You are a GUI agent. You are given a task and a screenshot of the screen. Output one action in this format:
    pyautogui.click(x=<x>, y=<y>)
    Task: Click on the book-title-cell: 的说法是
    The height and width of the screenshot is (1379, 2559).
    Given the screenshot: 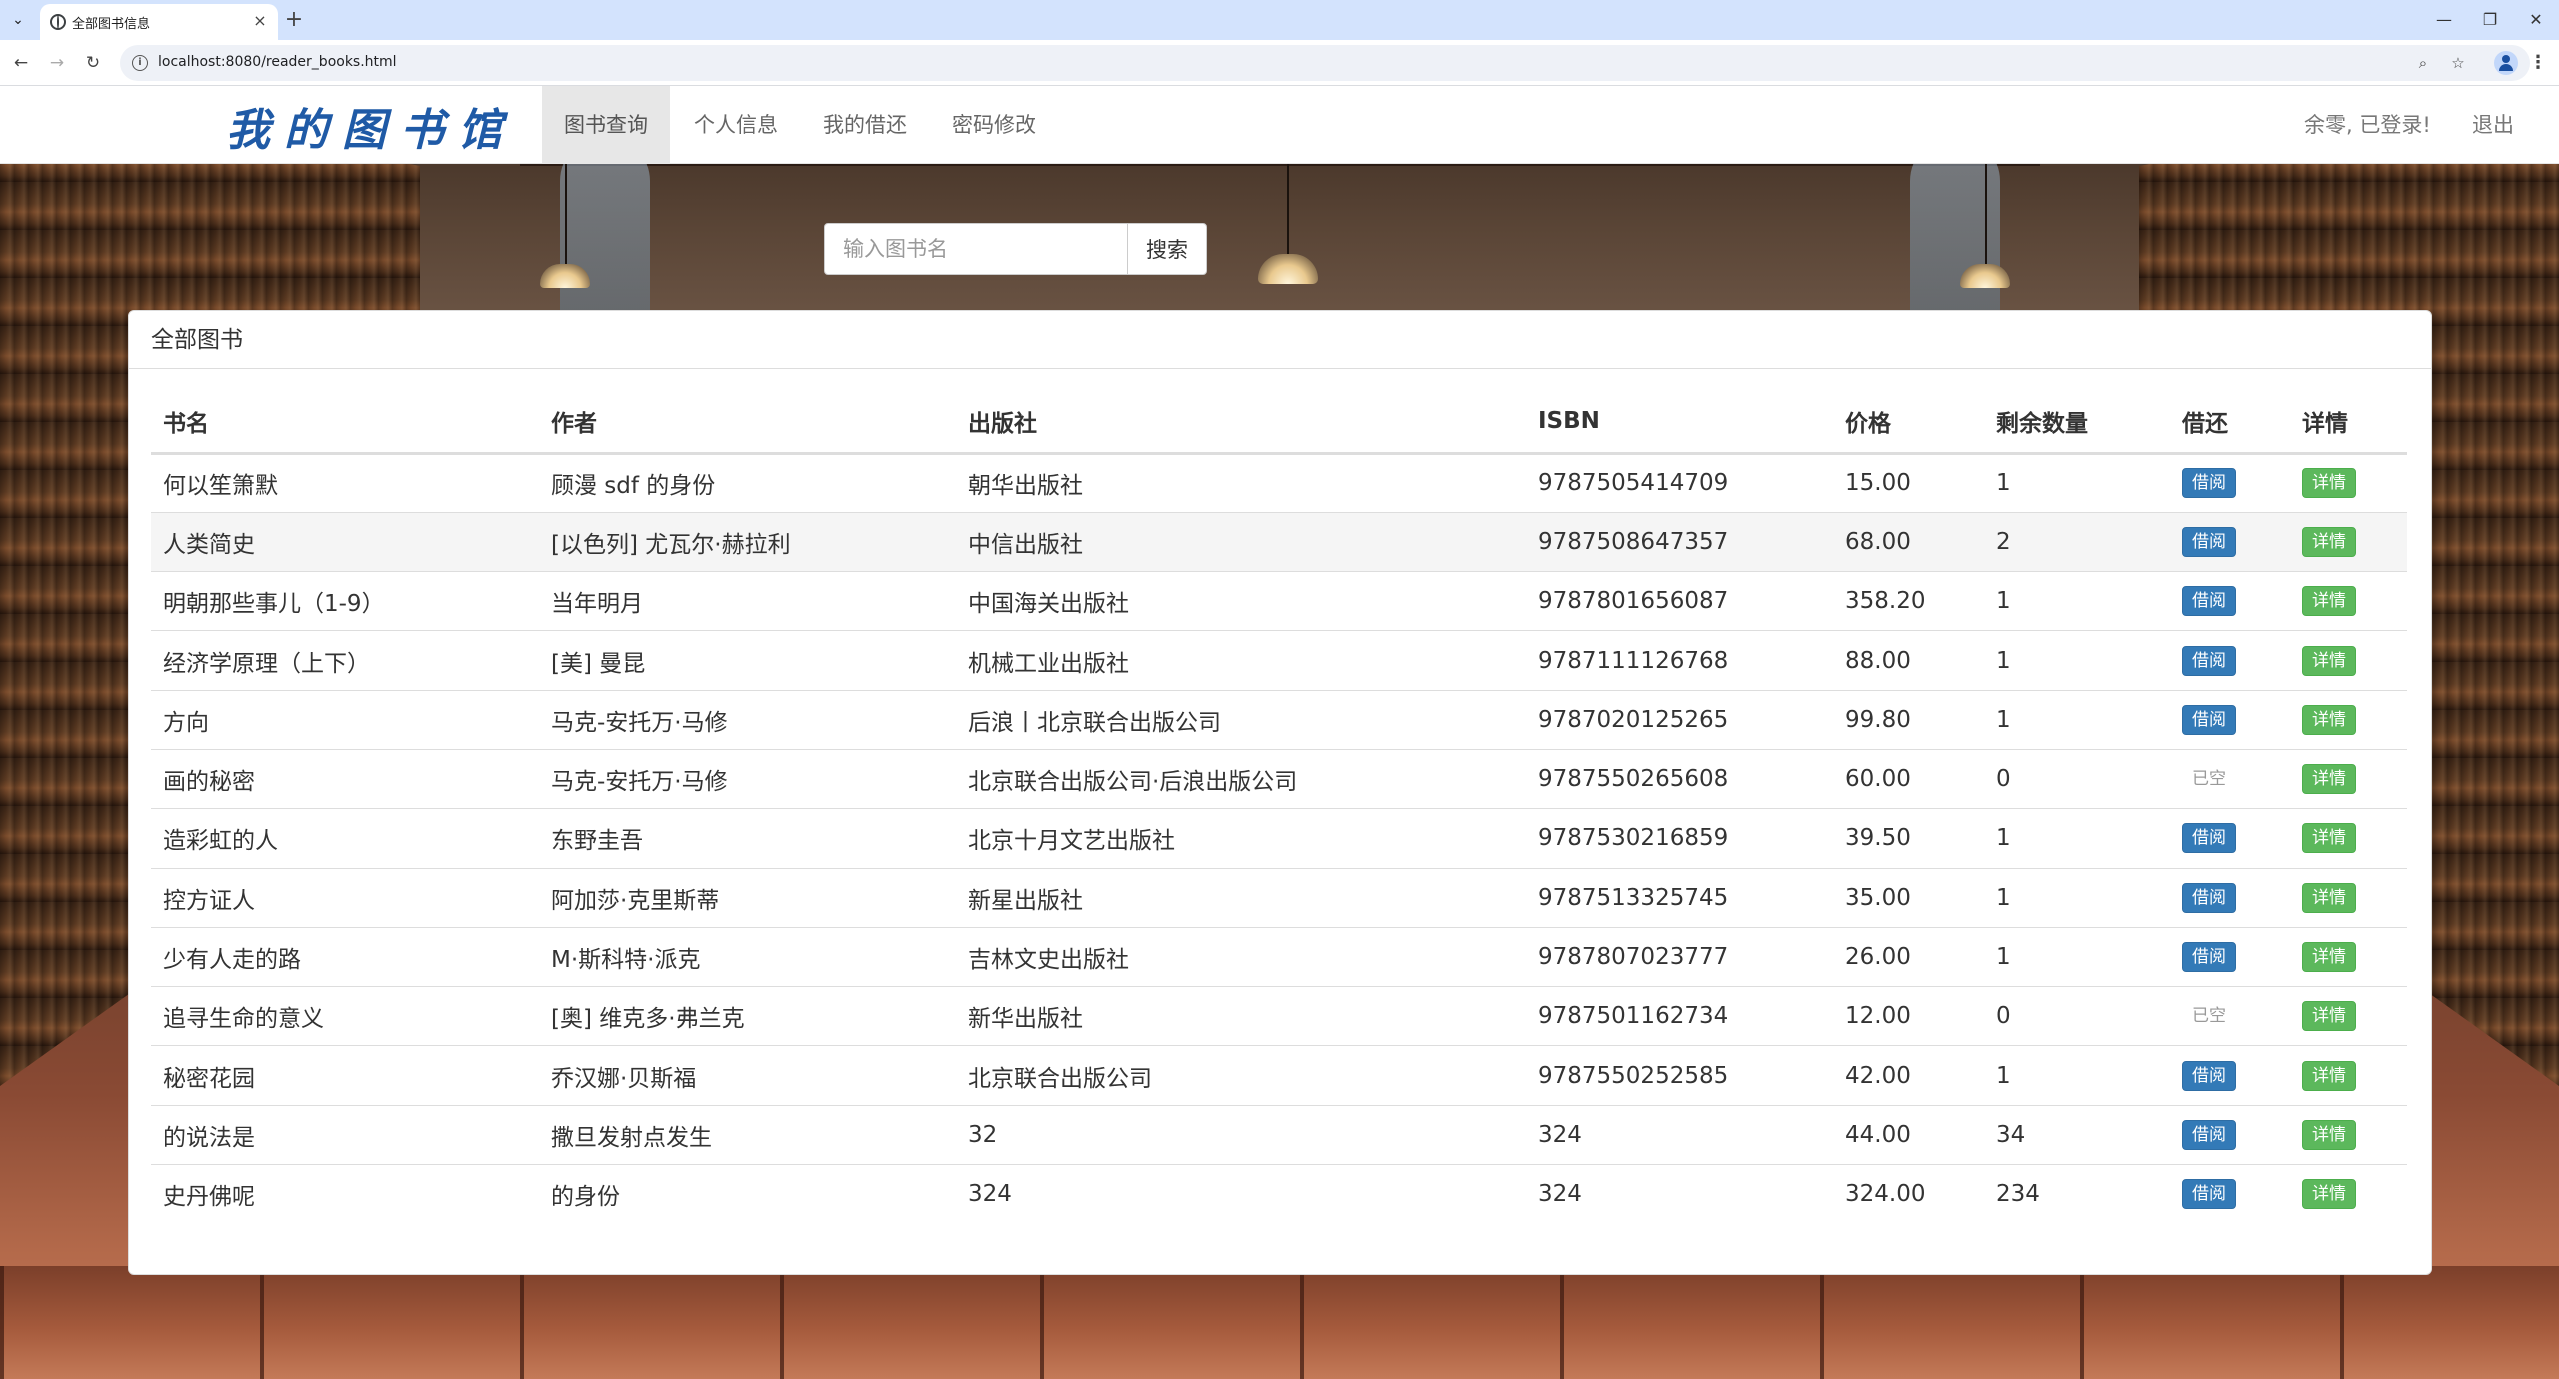 What is the action you would take?
    pyautogui.click(x=345, y=1134)
    